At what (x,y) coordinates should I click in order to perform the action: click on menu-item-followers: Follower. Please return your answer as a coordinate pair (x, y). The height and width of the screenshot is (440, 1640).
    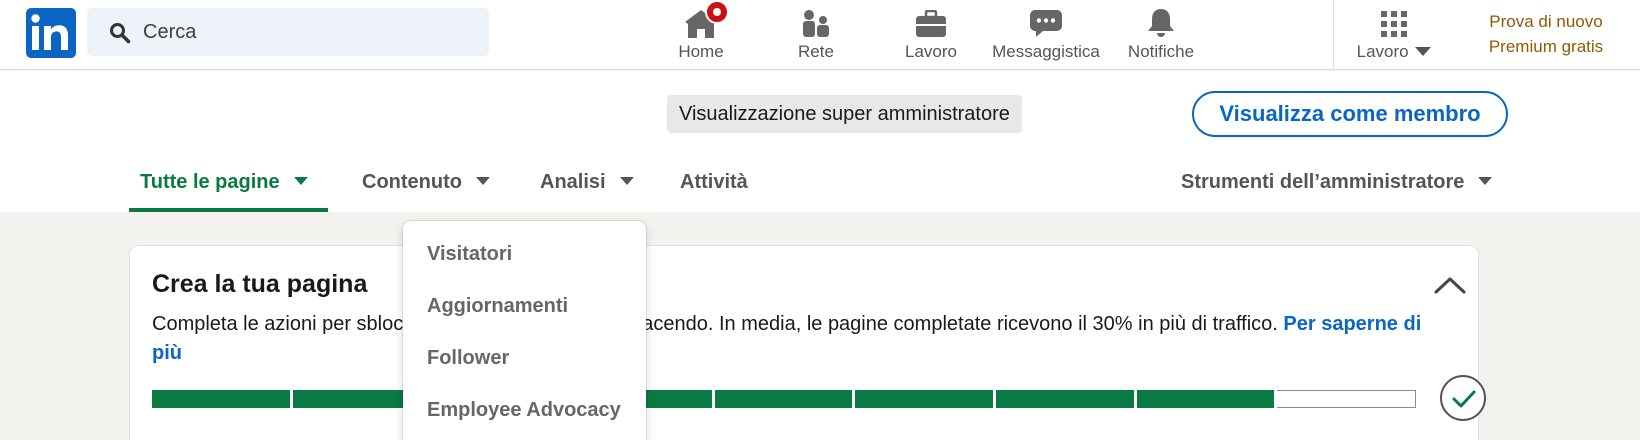
    Looking at the image, I should click on (468, 358).